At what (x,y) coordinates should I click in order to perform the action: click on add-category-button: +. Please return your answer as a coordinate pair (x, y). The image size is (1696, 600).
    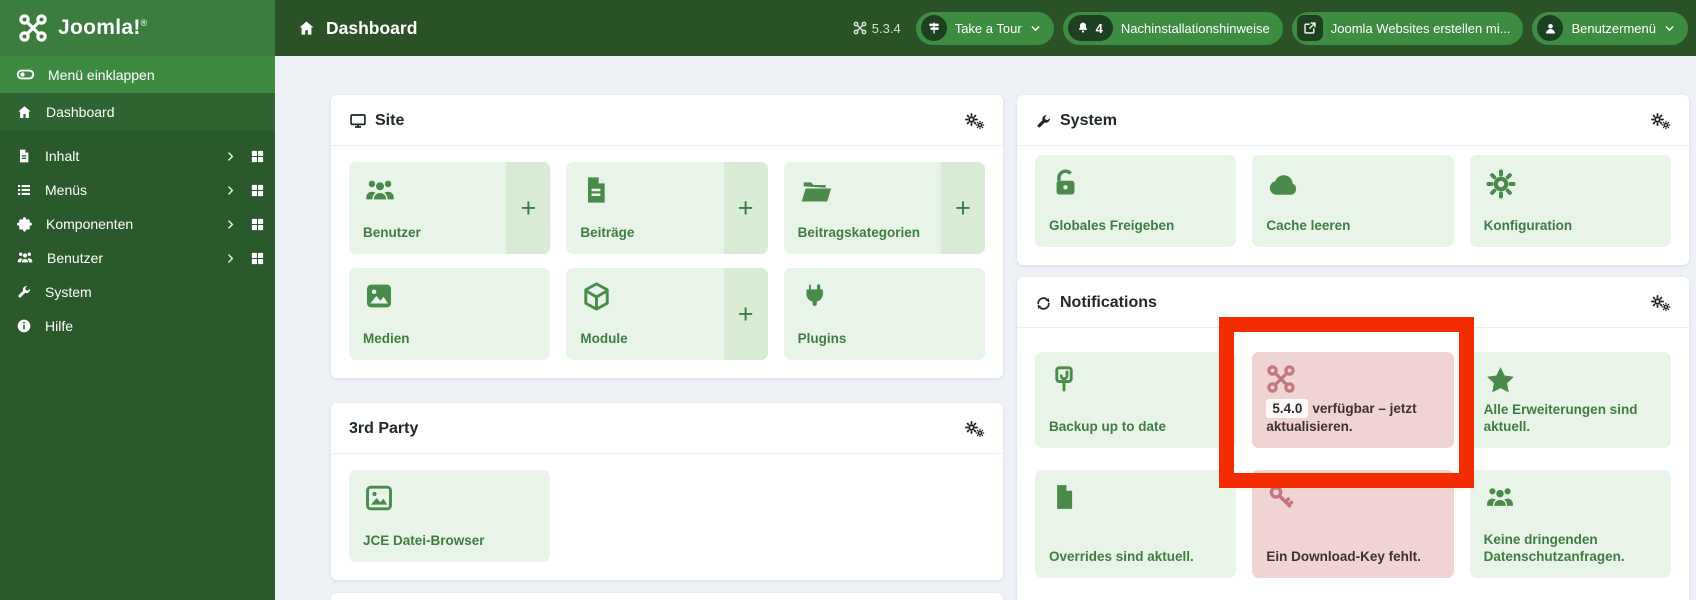
    Looking at the image, I should click on (962, 208).